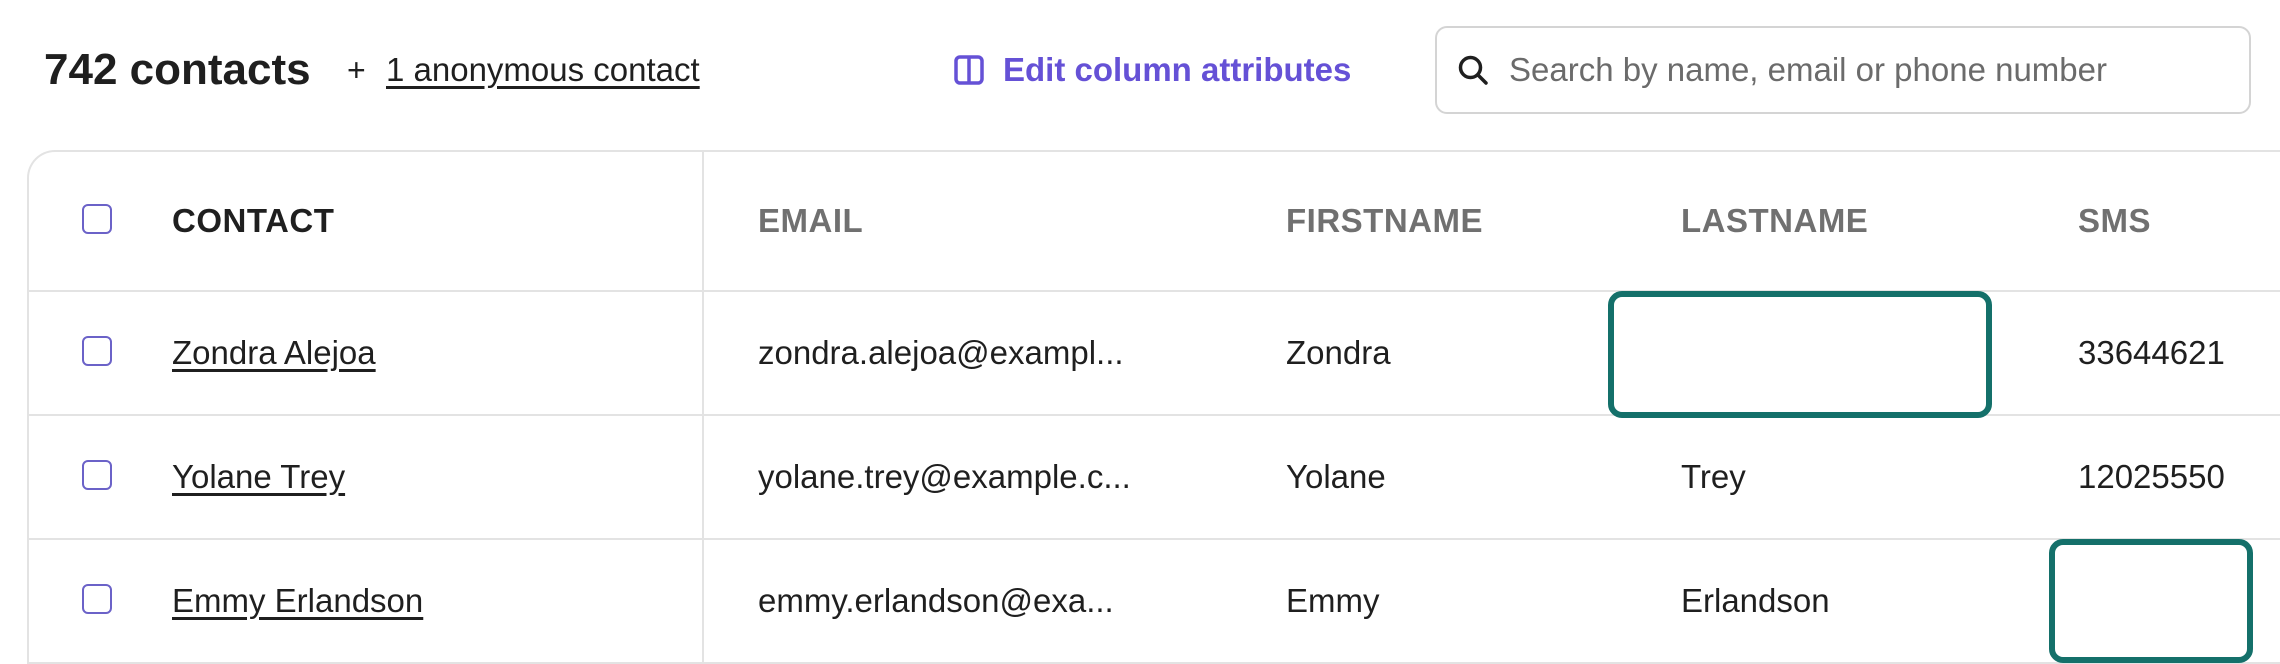 The width and height of the screenshot is (2280, 664). Describe the element at coordinates (543, 70) in the screenshot. I see `anonymous-contact-link: 1 anonymous contact` at that location.